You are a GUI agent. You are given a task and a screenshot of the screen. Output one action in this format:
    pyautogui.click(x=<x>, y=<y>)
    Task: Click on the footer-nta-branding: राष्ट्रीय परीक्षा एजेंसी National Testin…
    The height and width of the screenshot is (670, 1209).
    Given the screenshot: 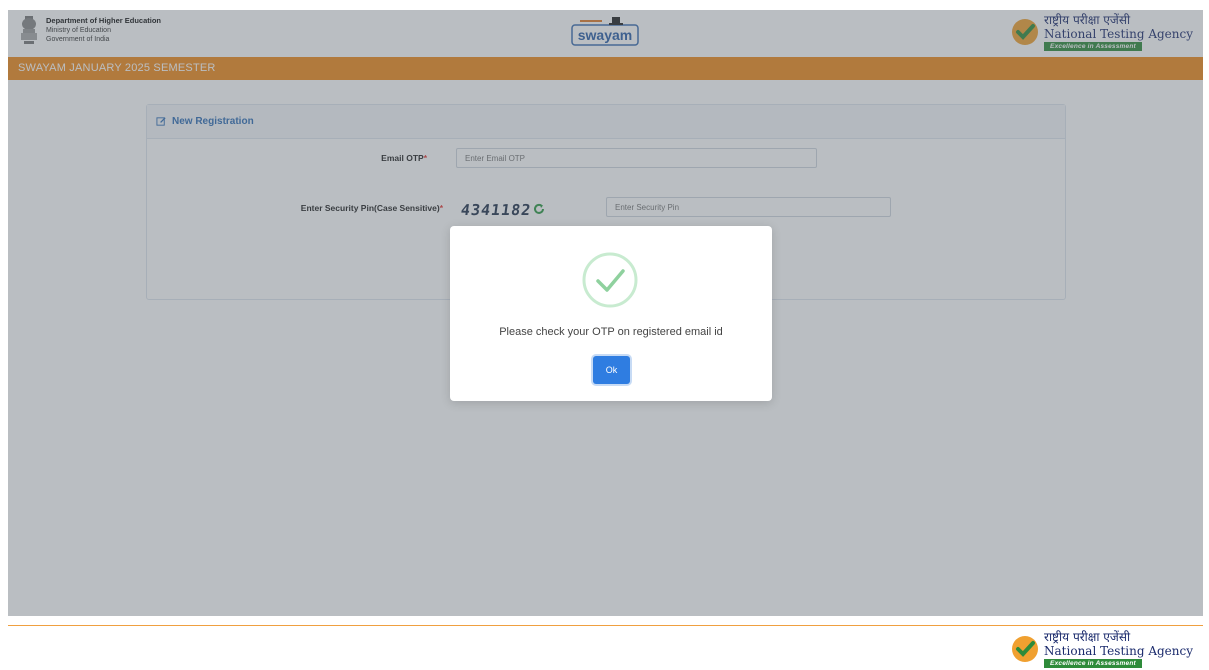 What is the action you would take?
    pyautogui.click(x=1101, y=649)
    